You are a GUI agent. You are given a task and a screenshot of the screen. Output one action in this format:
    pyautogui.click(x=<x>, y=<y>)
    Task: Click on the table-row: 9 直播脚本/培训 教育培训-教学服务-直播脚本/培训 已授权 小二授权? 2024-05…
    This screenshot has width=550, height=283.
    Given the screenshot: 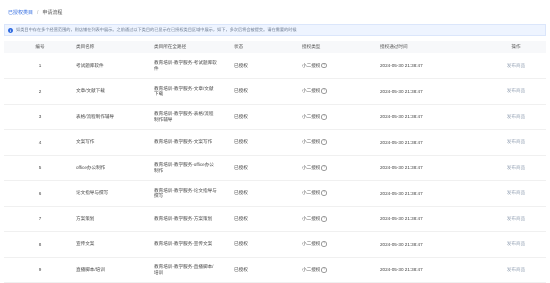 What is the action you would take?
    pyautogui.click(x=275, y=270)
    